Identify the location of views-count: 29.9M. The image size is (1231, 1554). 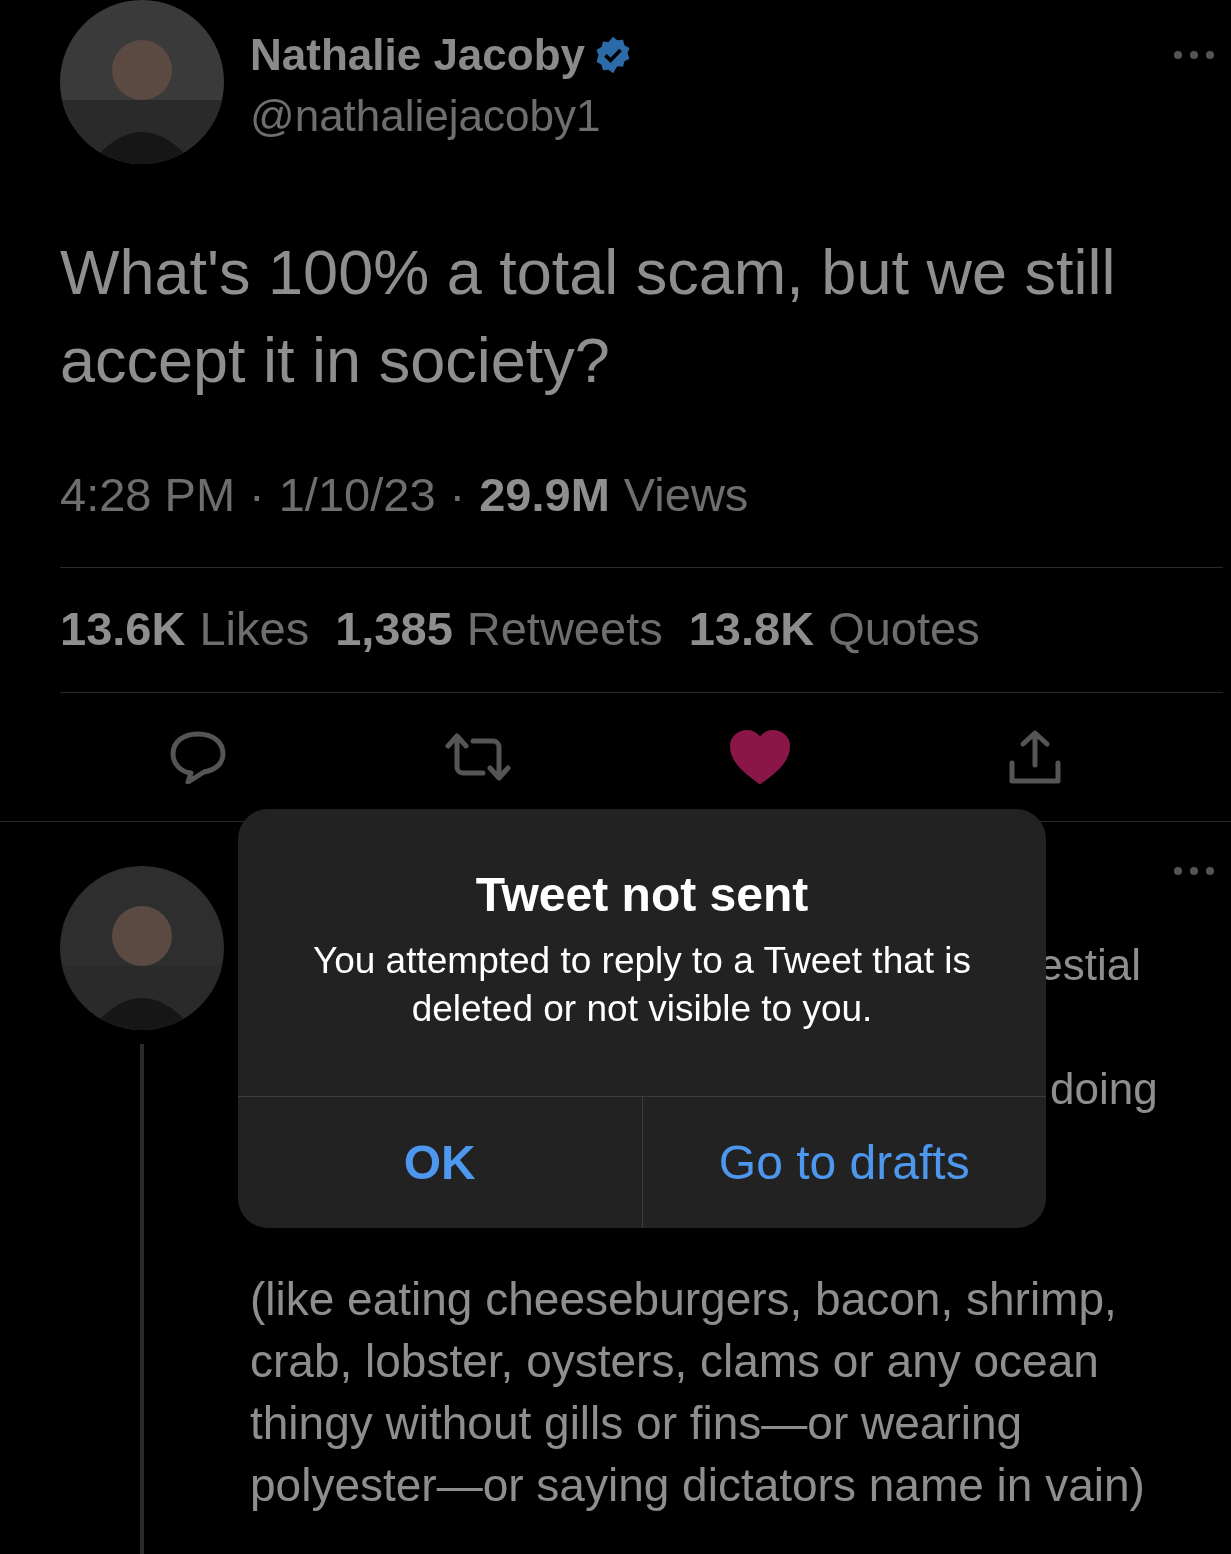
(544, 495).